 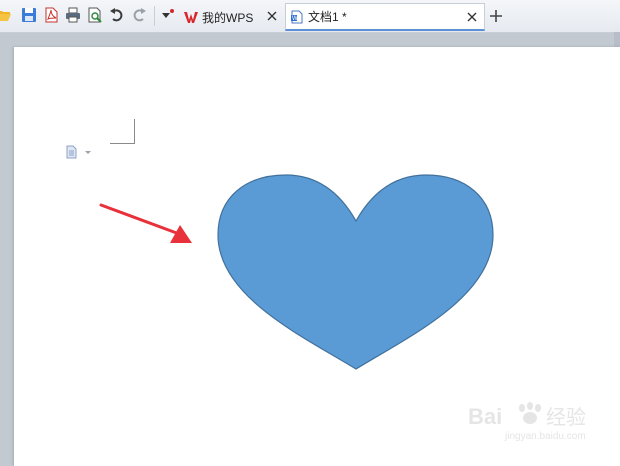 I want to click on title-toolbar: 我的WPS W 文档1 *, so click(x=310, y=16).